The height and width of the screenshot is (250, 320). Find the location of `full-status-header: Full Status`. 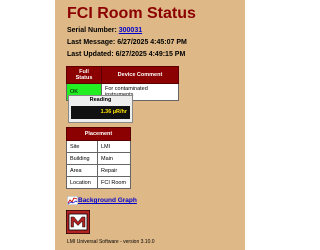

full-status-header: Full Status is located at coordinates (84, 75).